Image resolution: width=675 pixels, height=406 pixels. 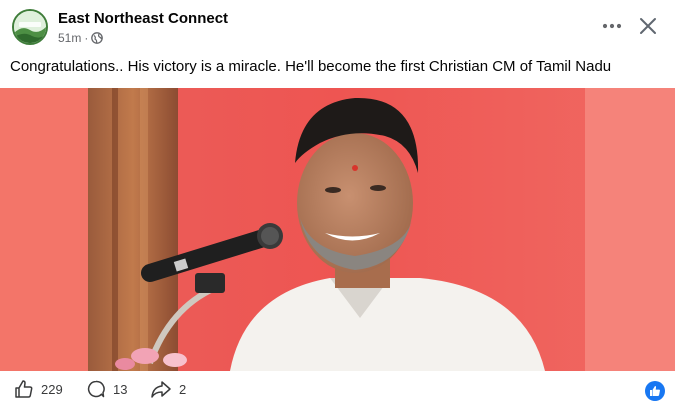 What do you see at coordinates (143, 18) in the screenshot?
I see `page-name: East Northeast Connect` at bounding box center [143, 18].